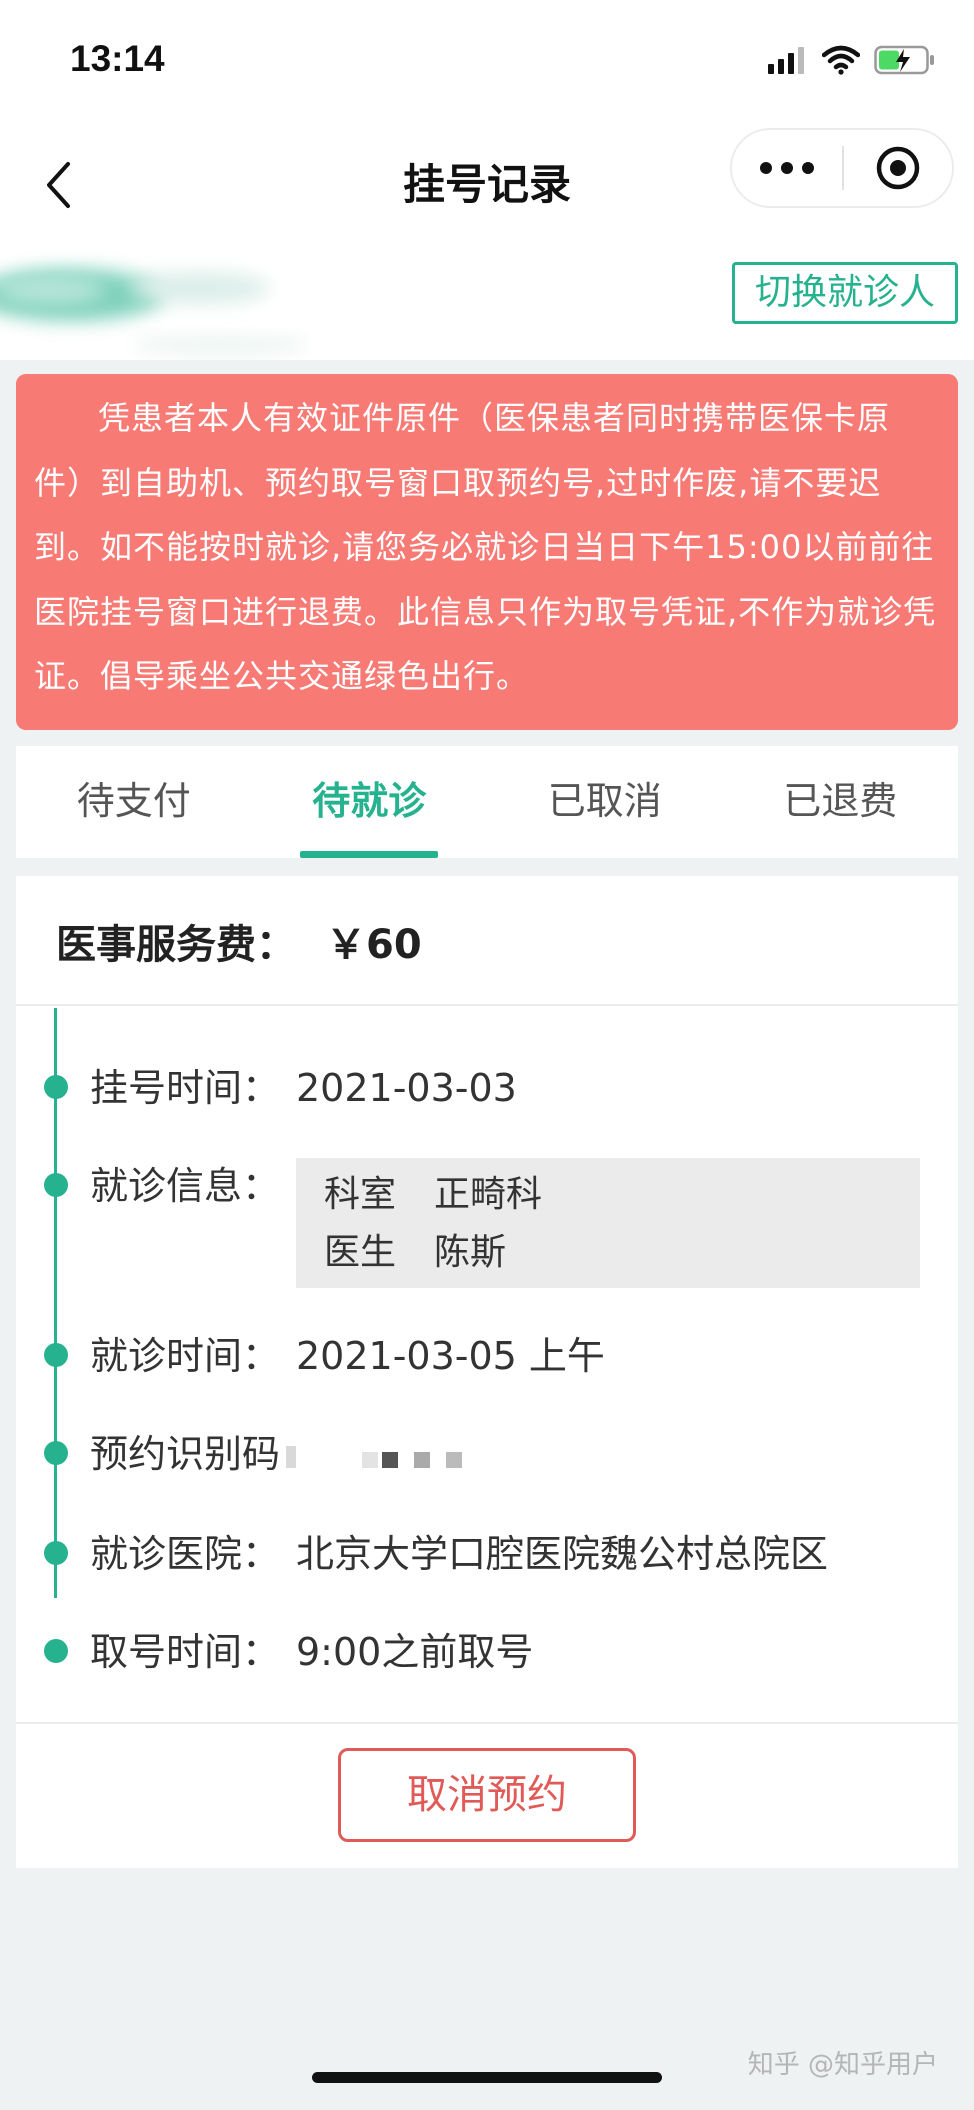  What do you see at coordinates (185, 1186) in the screenshot?
I see `visit-info-label: 就诊信息：` at bounding box center [185, 1186].